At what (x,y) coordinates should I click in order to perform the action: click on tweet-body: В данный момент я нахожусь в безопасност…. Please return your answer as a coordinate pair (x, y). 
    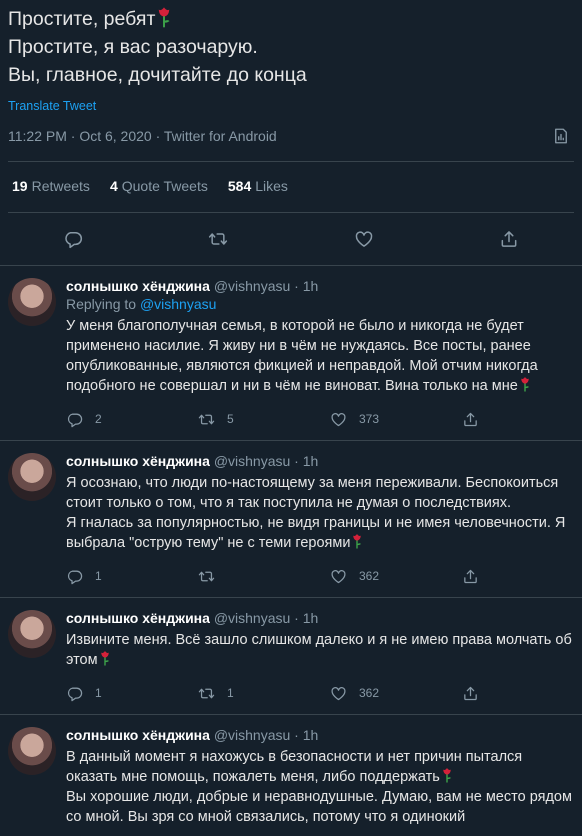
    Looking at the image, I should click on (319, 787).